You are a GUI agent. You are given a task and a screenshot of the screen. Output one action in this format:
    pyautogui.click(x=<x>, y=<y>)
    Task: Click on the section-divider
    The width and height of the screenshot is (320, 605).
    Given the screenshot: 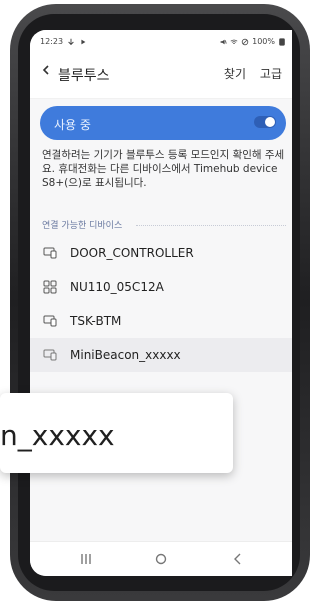 What is the action you would take?
    pyautogui.click(x=211, y=225)
    